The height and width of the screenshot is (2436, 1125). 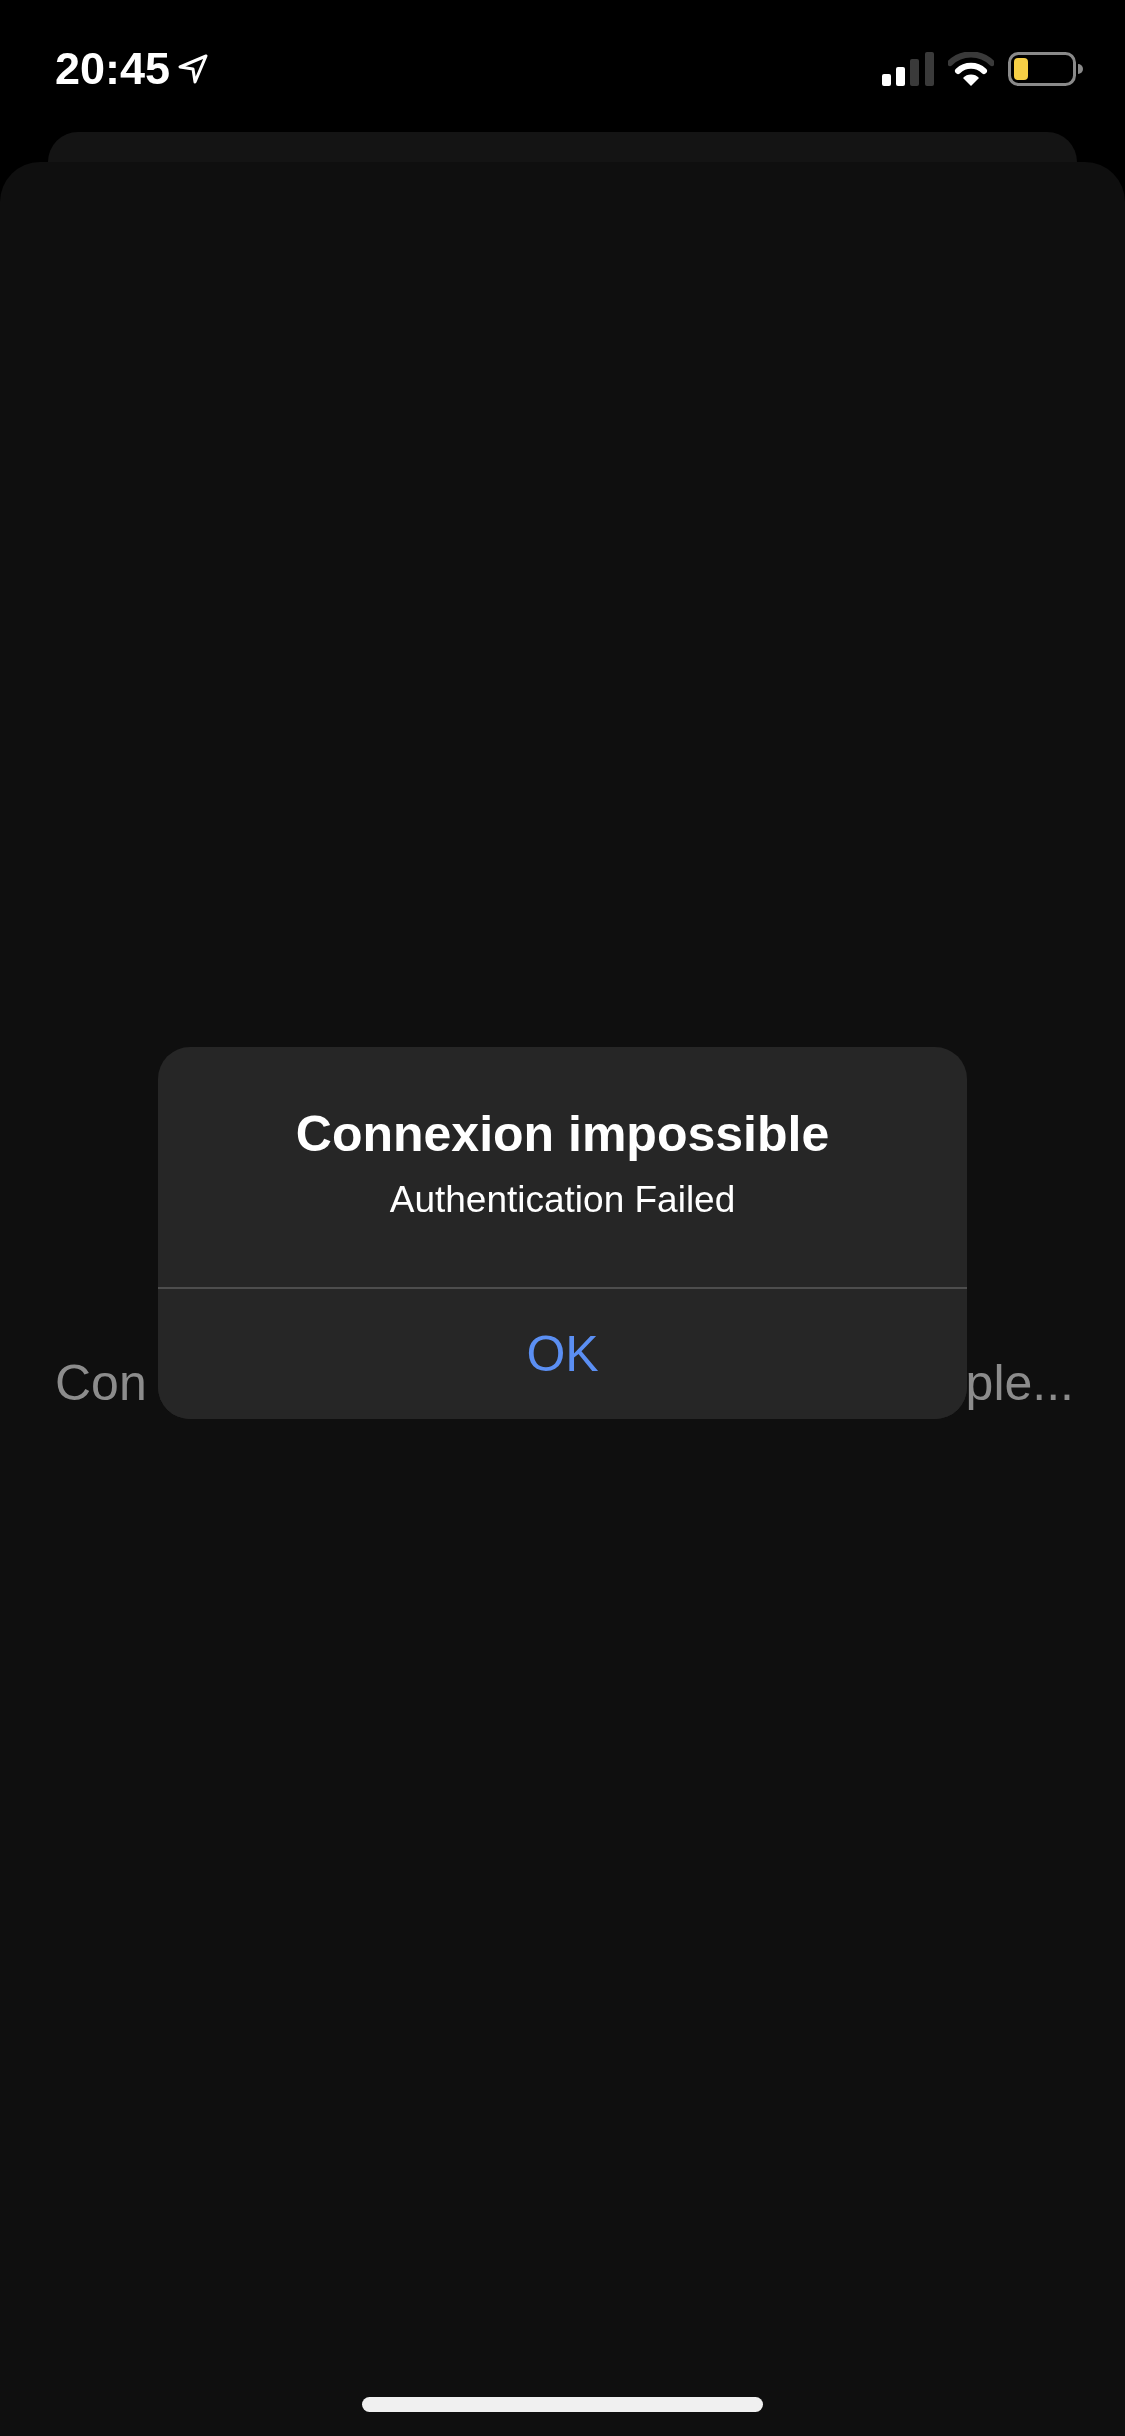 I want to click on signal-bars-icon, so click(x=908, y=69).